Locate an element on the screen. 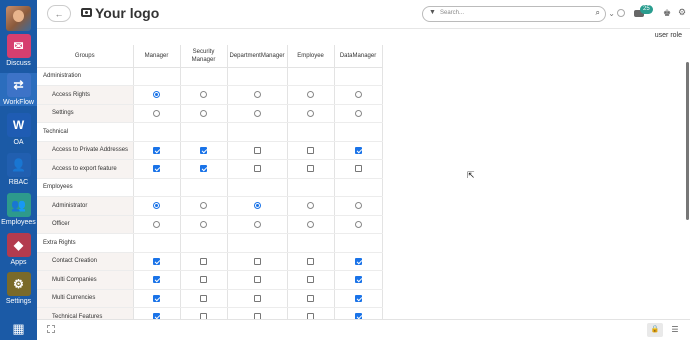 This screenshot has height=340, width=690. table-row: Settings is located at coordinates (210, 113).